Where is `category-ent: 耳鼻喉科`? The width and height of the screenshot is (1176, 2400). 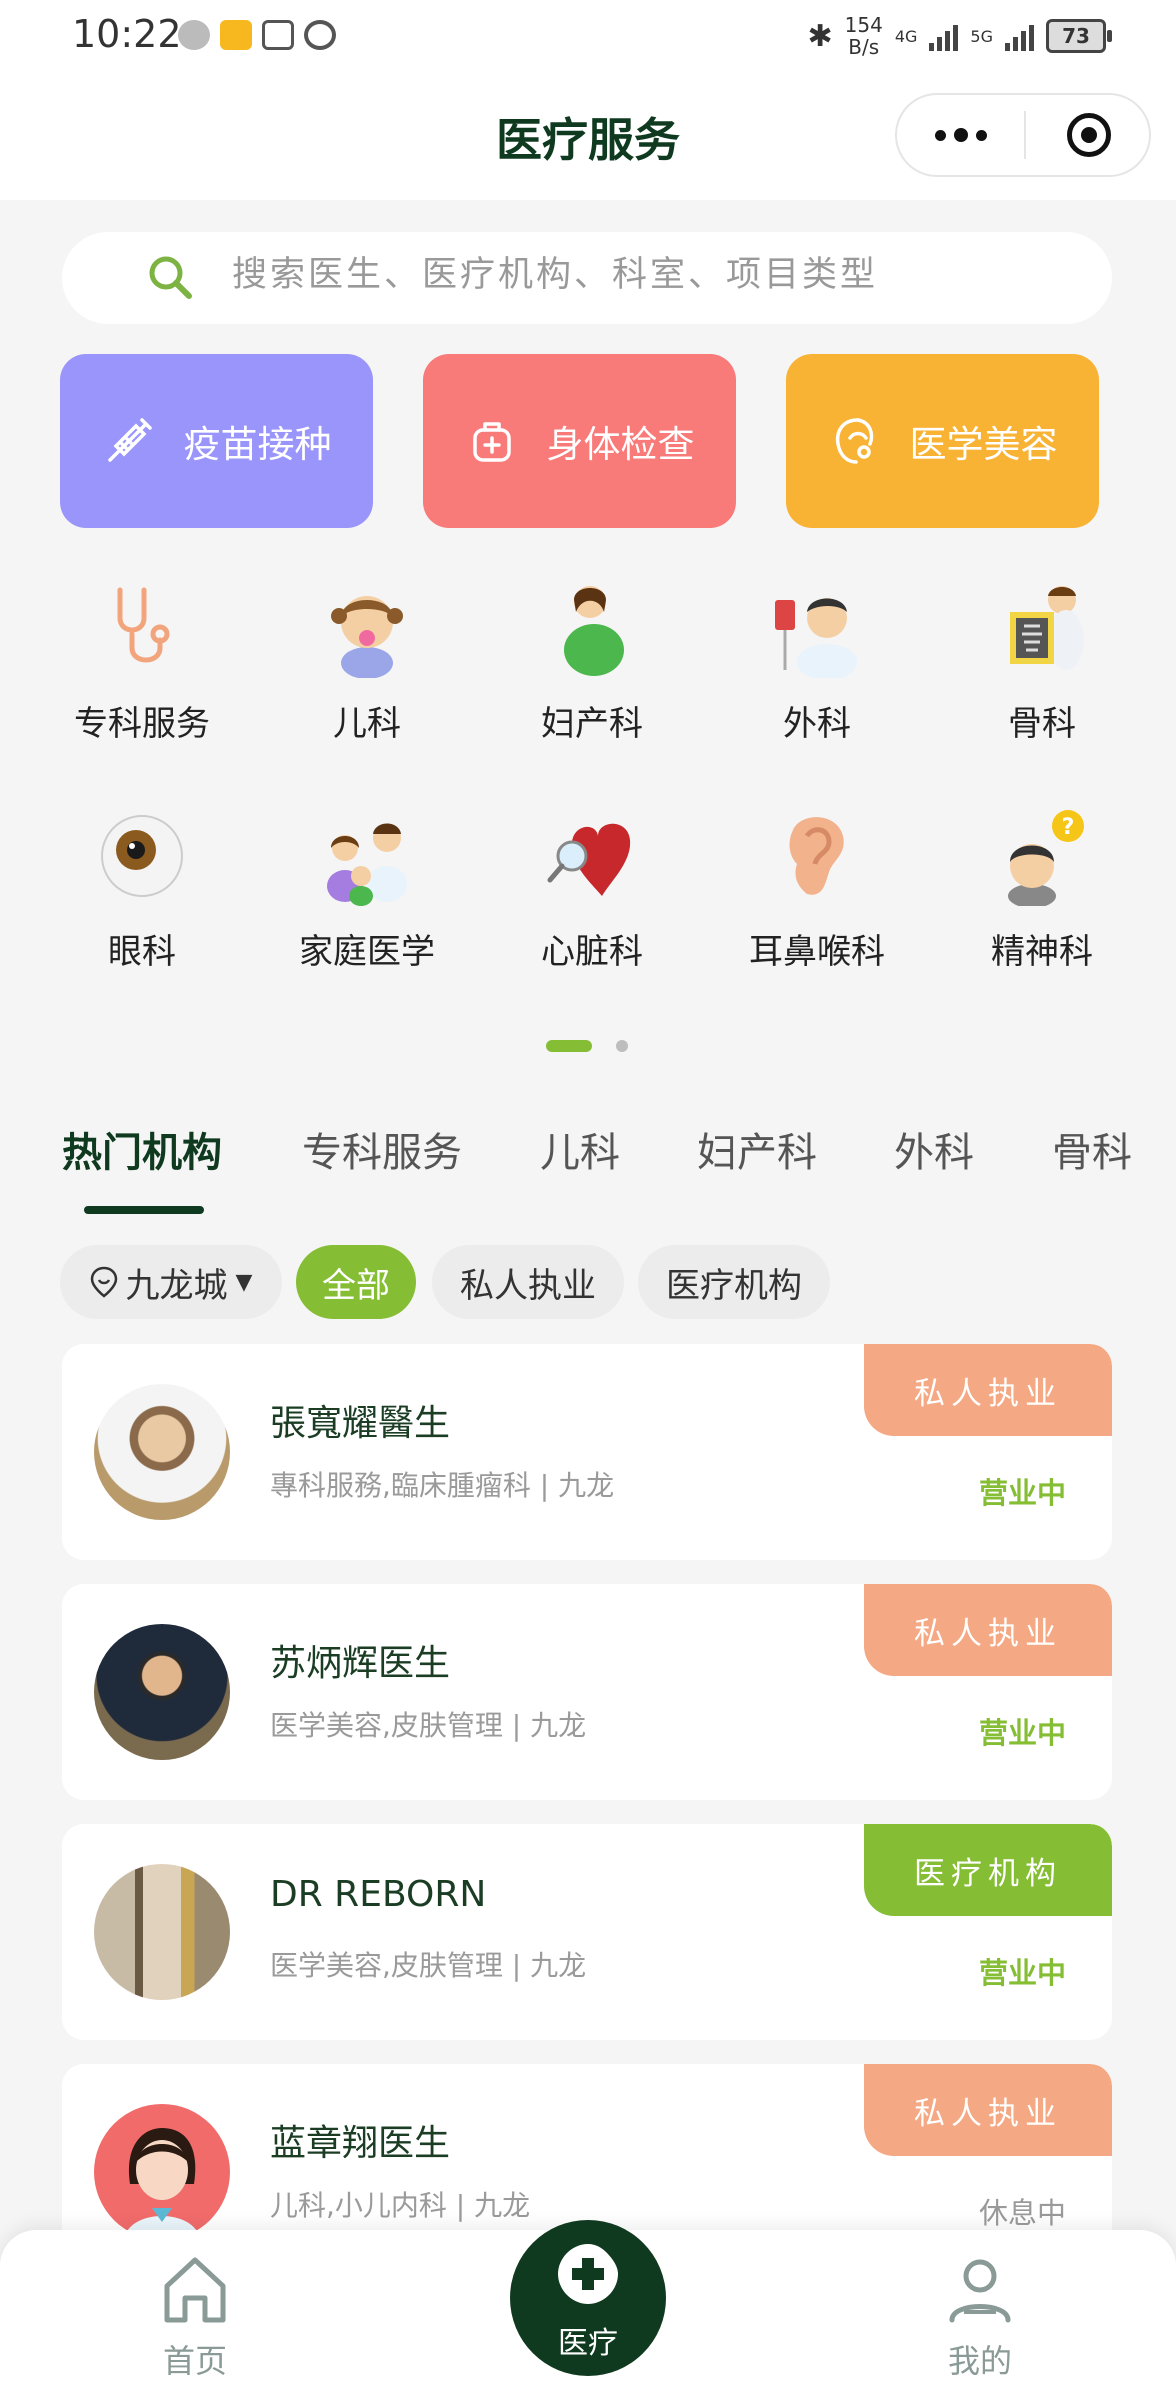
category-ent: 耳鼻喉科 is located at coordinates (817, 889).